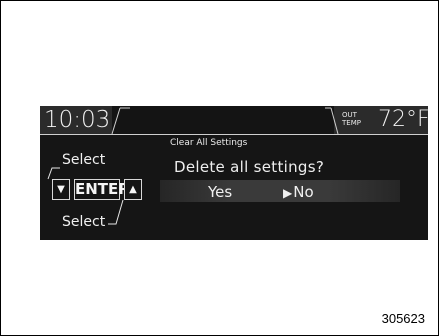 This screenshot has width=439, height=336. Describe the element at coordinates (403, 318) in the screenshot. I see `figure-number: 305623` at that location.